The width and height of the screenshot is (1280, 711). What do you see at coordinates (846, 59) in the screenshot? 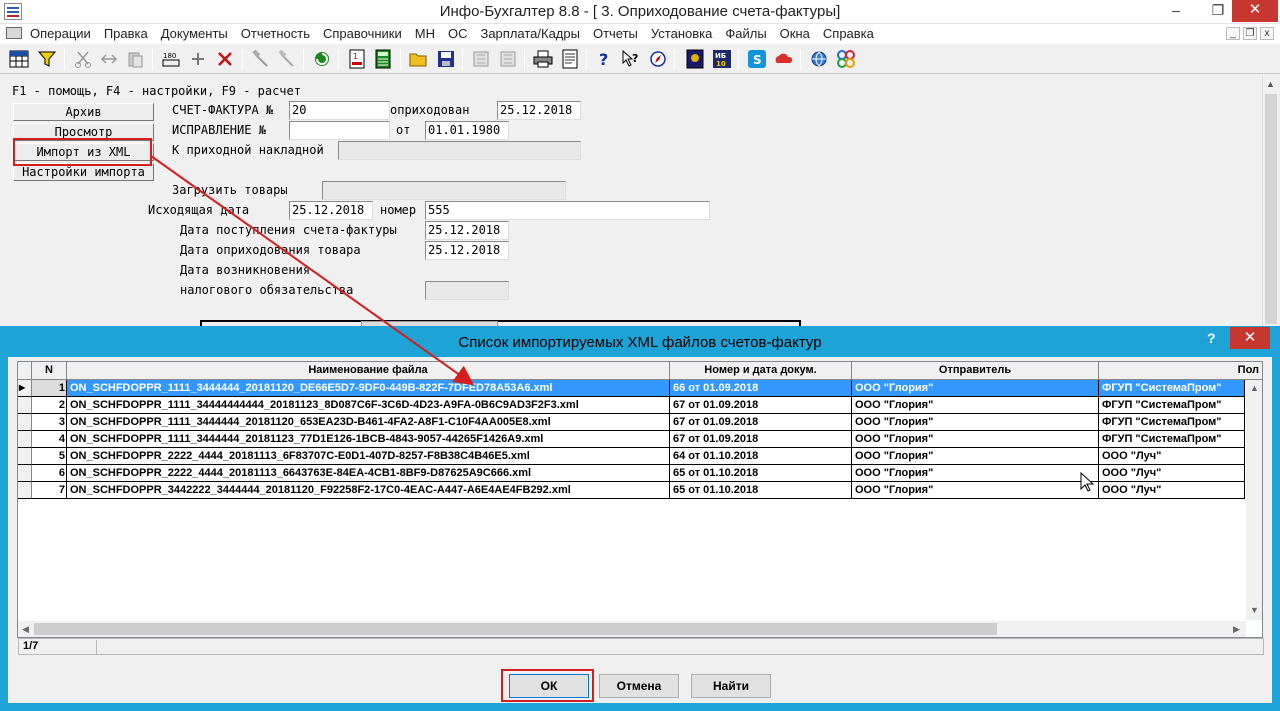
I see `network-icon` at bounding box center [846, 59].